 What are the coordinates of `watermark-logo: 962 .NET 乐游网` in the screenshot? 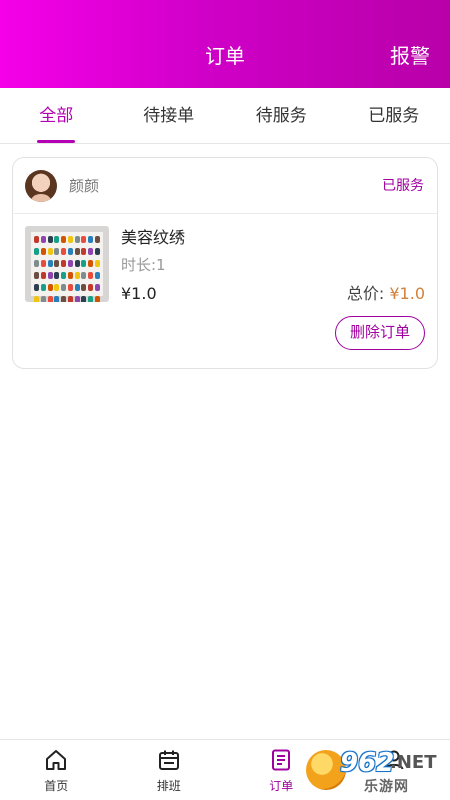 It's located at (374, 771).